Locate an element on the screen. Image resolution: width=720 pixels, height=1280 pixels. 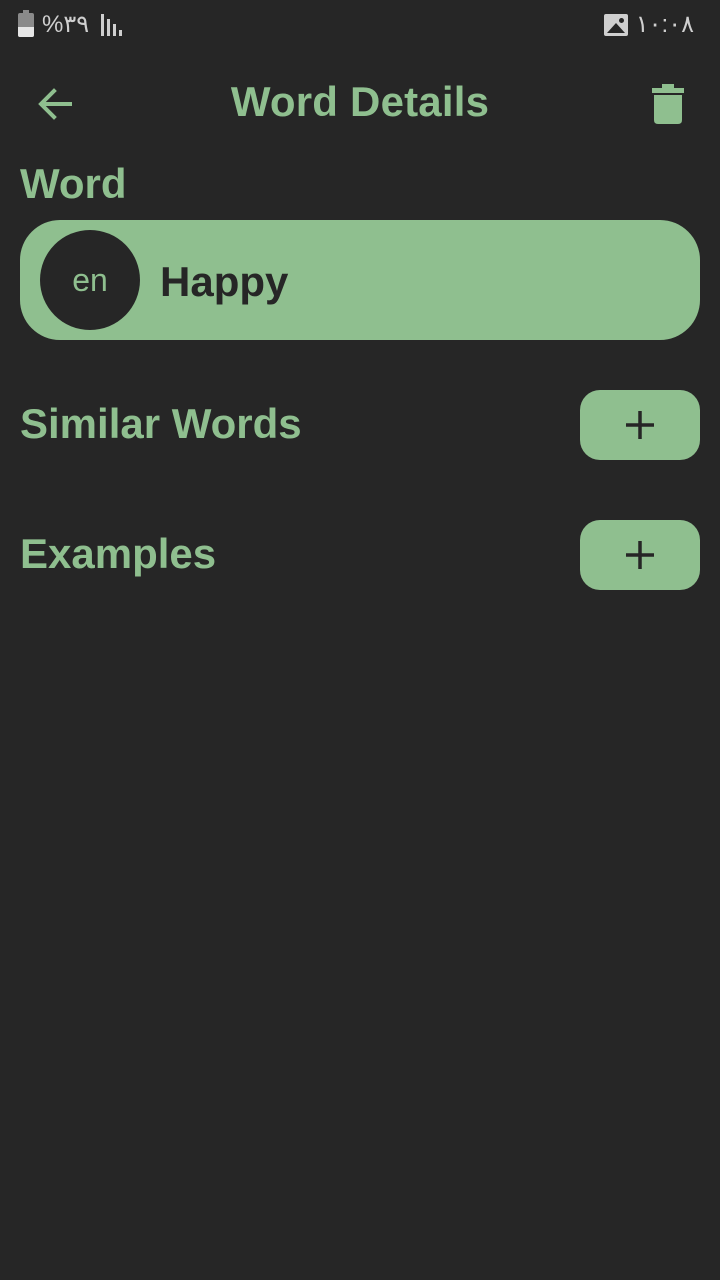
word-card: en Happy is located at coordinates (360, 280).